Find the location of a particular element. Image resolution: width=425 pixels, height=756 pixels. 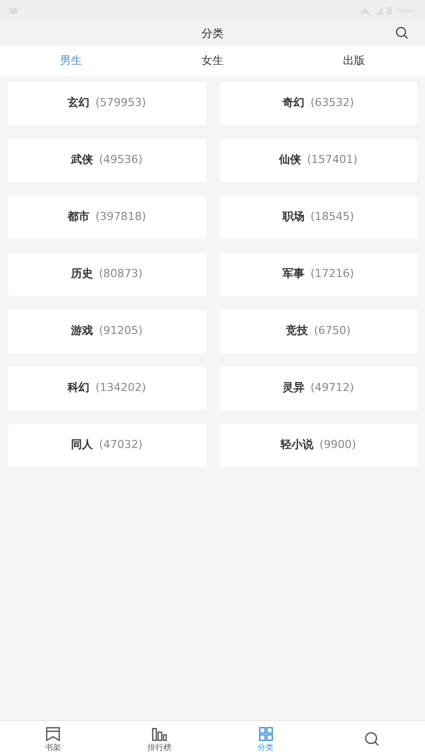

category-count: (397818) is located at coordinates (120, 217).